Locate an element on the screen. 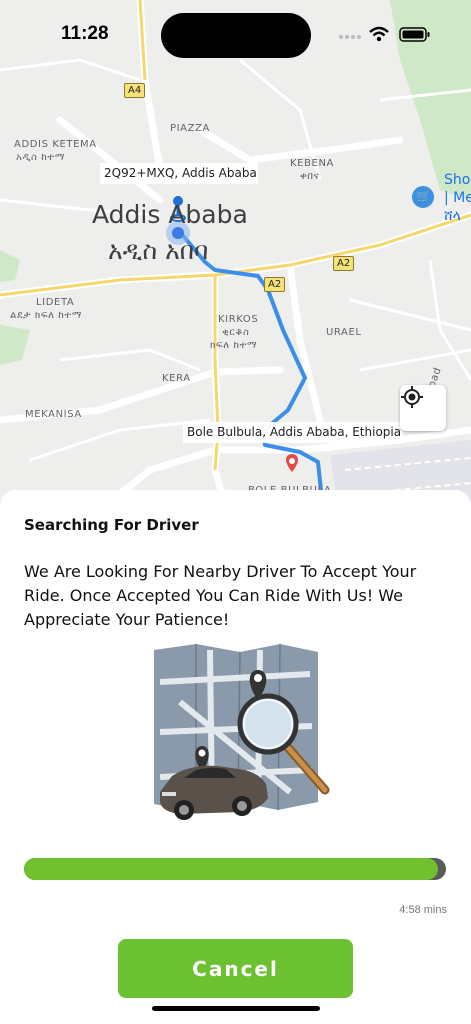 Image resolution: width=471 pixels, height=1024 pixels. map-label-kirkos-am1: ቂርቆስ is located at coordinates (236, 332).